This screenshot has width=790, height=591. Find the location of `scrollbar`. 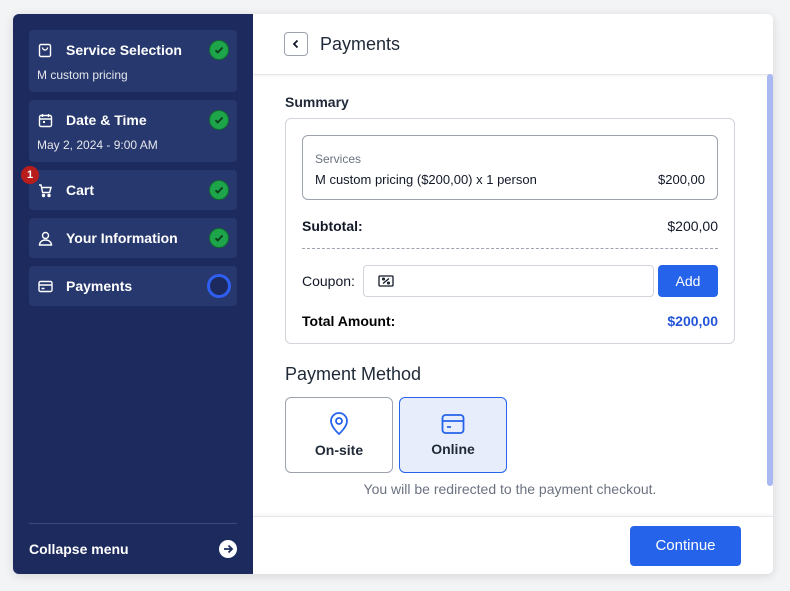

scrollbar is located at coordinates (770, 280).